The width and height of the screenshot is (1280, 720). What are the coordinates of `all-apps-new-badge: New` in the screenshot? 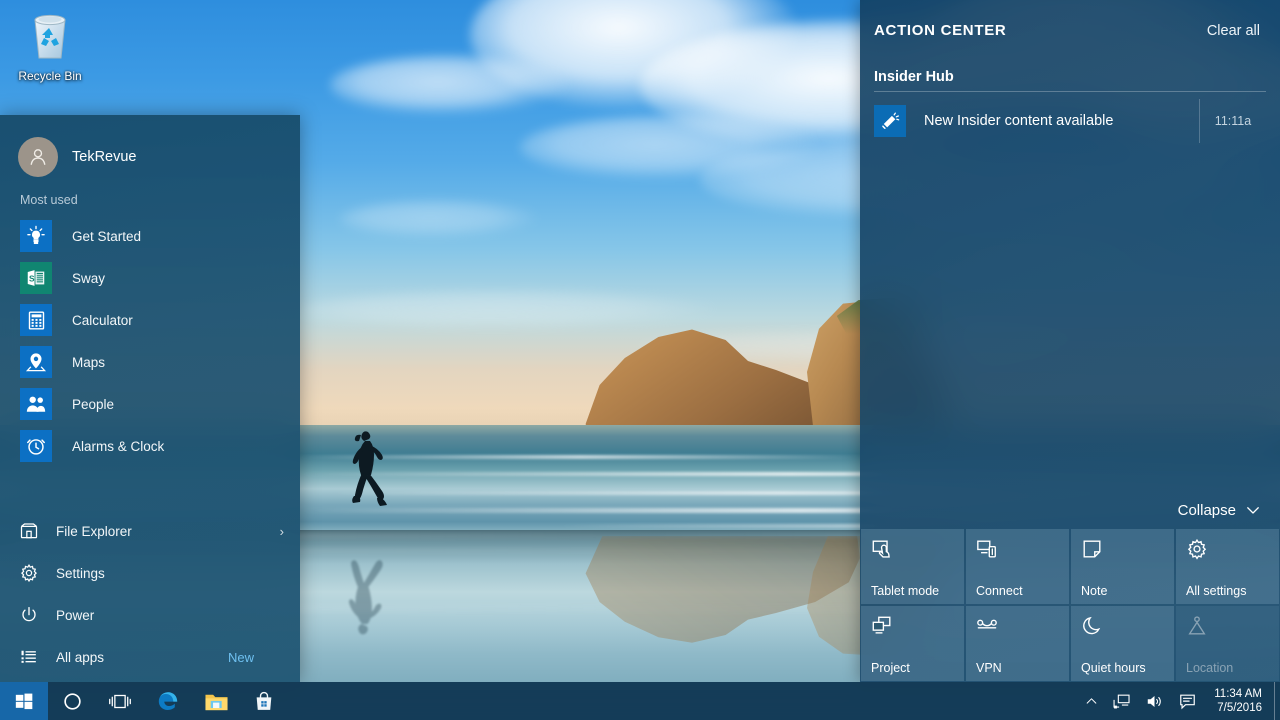 It's located at (240, 657).